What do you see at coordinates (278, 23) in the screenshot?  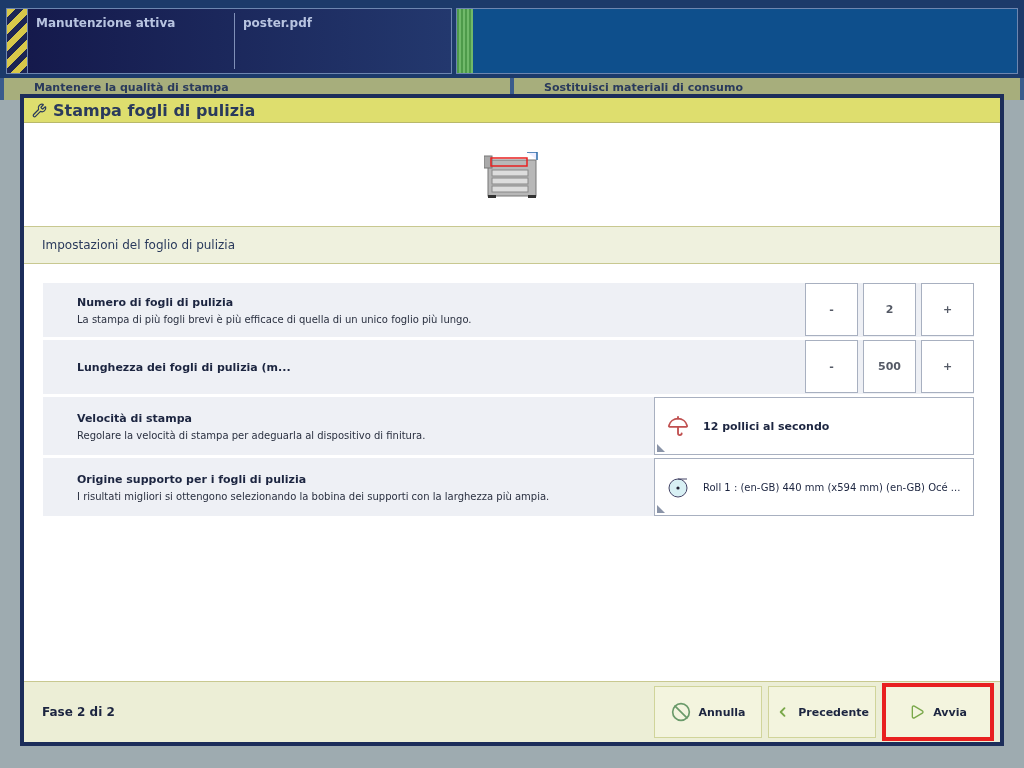 I see `document-name: poster.pdf` at bounding box center [278, 23].